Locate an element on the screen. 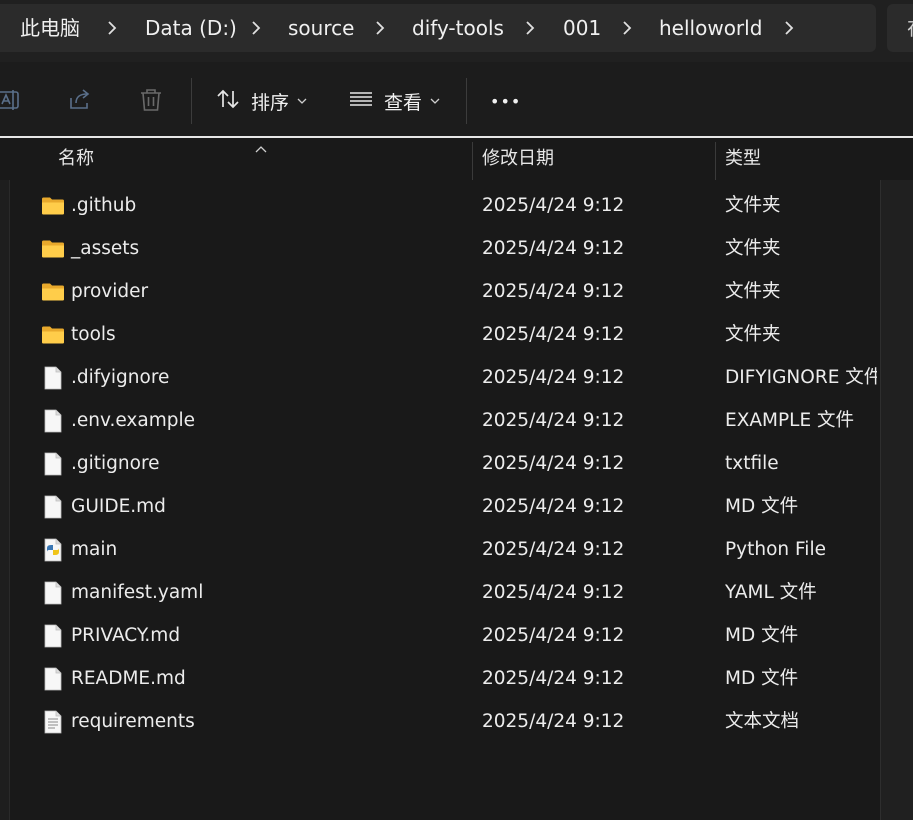  more-options-button: ••• is located at coordinates (505, 101).